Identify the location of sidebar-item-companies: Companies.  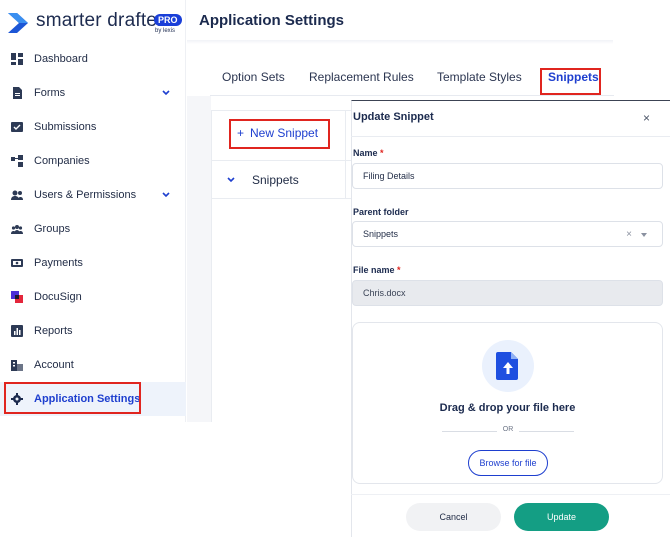
(93, 161).